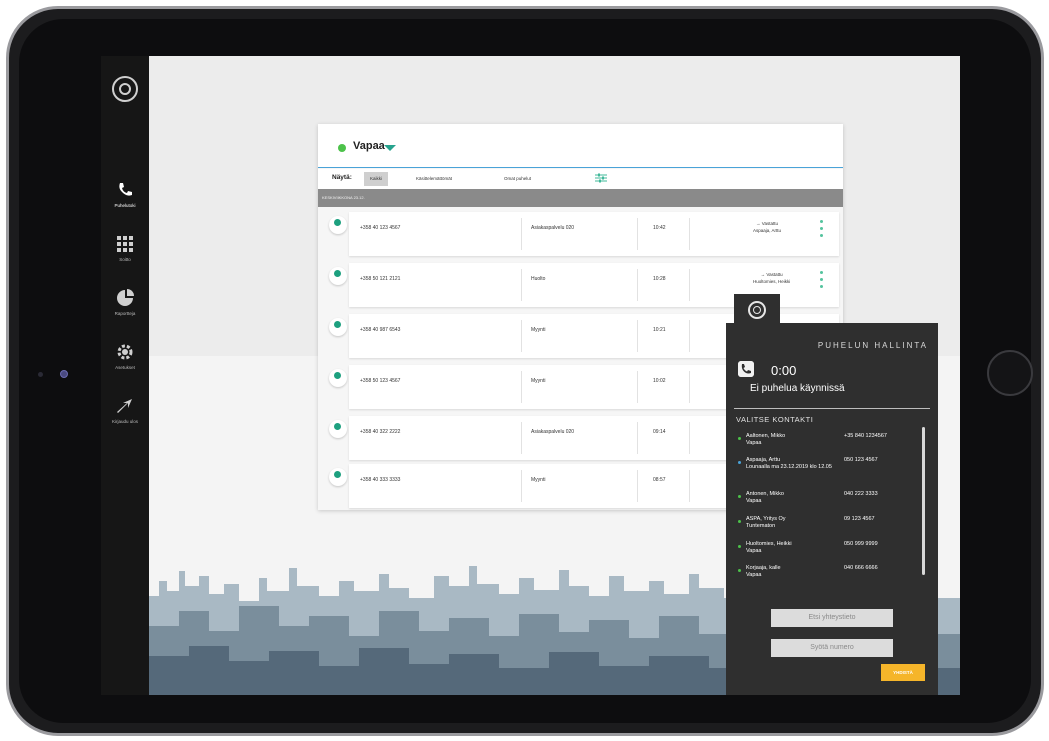 The image size is (1049, 741). What do you see at coordinates (380, 480) in the screenshot?
I see `call-number: +358 40 333 3333` at bounding box center [380, 480].